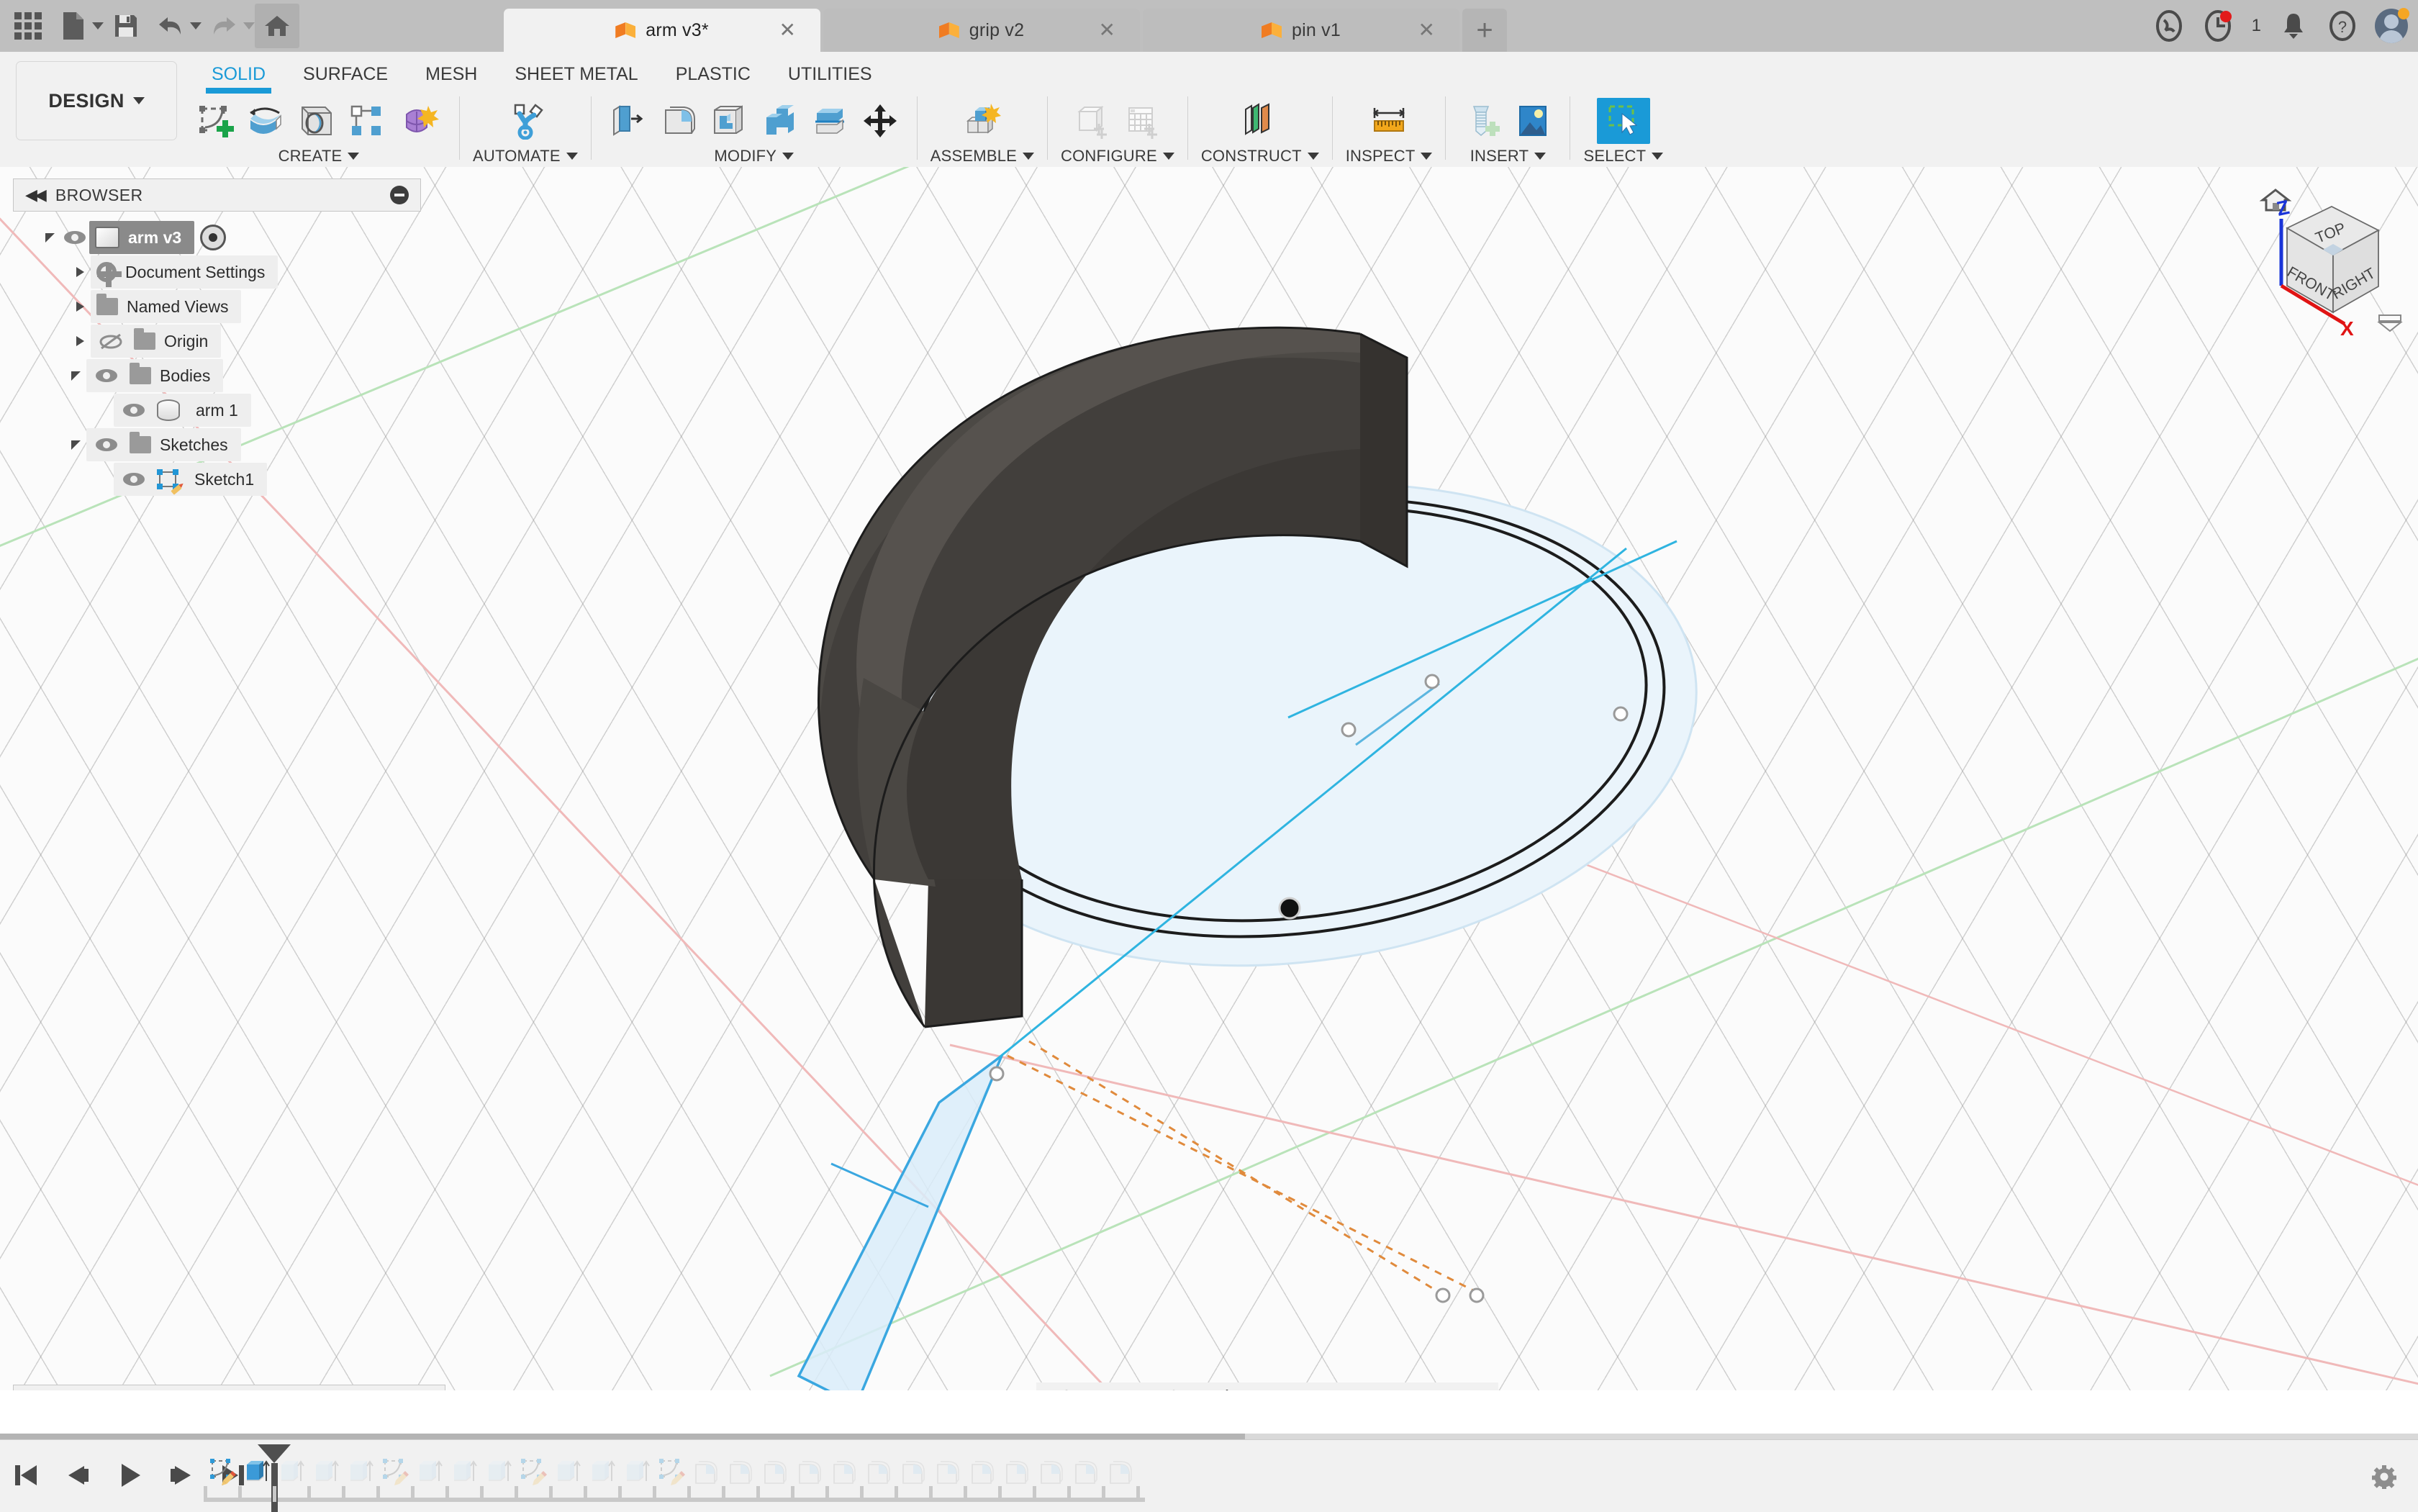  Describe the element at coordinates (1301, 31) in the screenshot. I see `document-tab-2: pin v1 ✕` at that location.